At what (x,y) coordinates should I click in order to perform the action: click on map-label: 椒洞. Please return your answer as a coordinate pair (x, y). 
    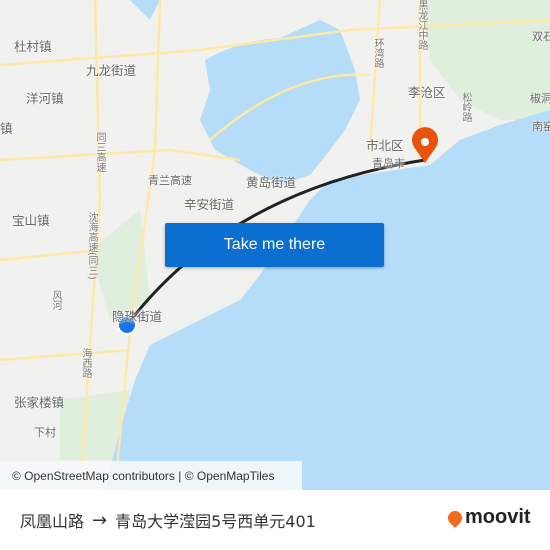
    Looking at the image, I should click on (540, 98).